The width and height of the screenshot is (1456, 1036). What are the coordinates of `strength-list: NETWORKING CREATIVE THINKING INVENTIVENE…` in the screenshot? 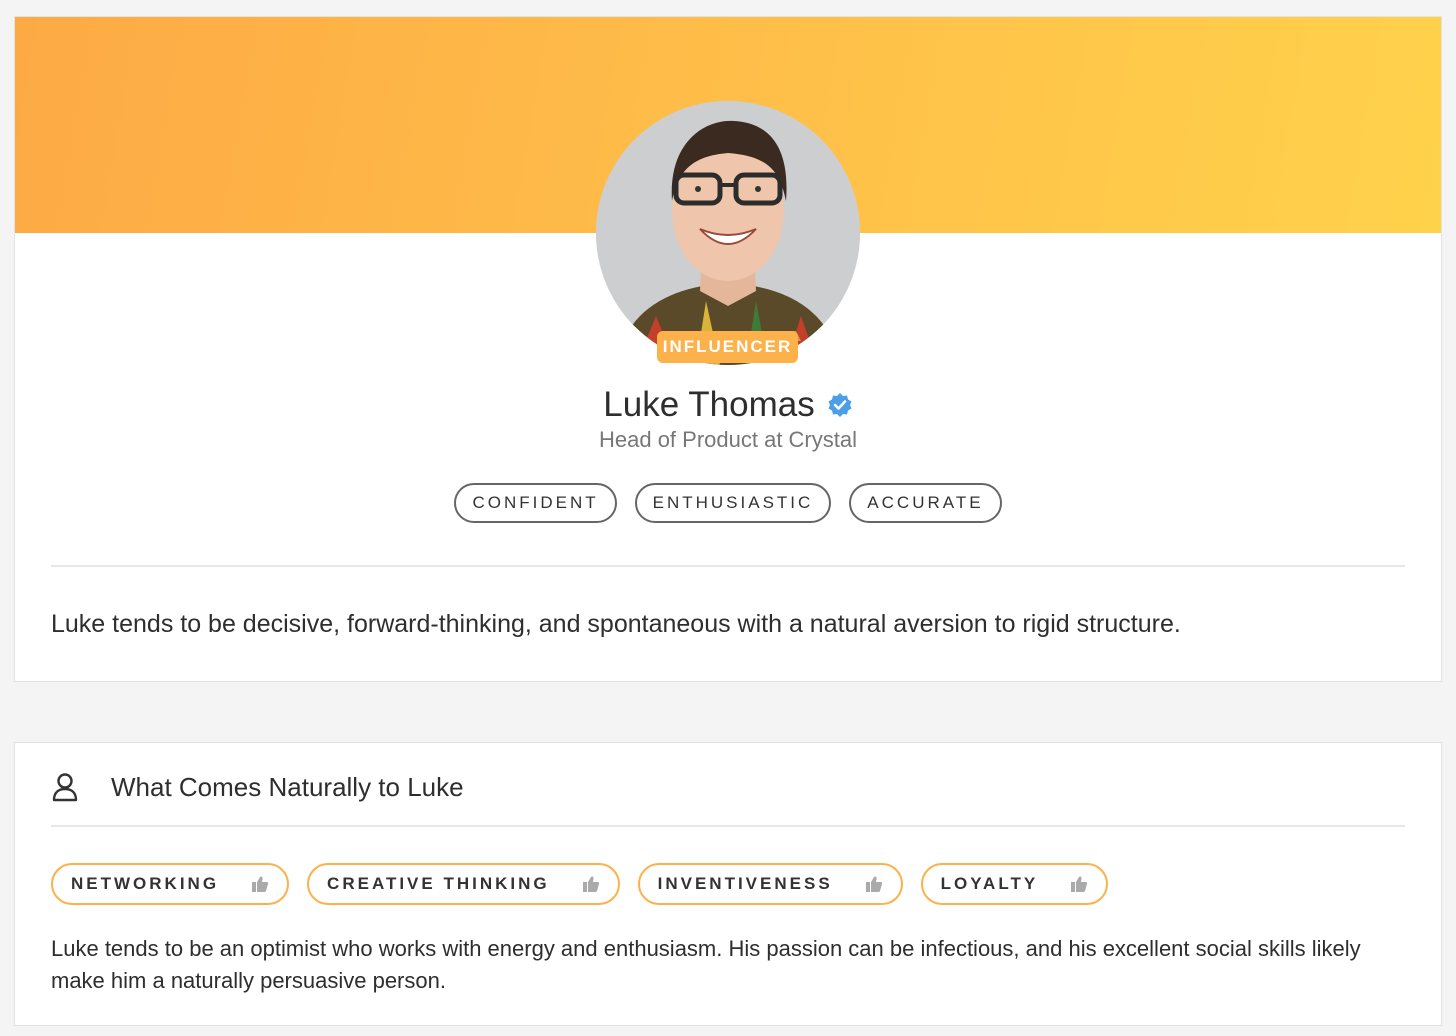 It's located at (580, 884).